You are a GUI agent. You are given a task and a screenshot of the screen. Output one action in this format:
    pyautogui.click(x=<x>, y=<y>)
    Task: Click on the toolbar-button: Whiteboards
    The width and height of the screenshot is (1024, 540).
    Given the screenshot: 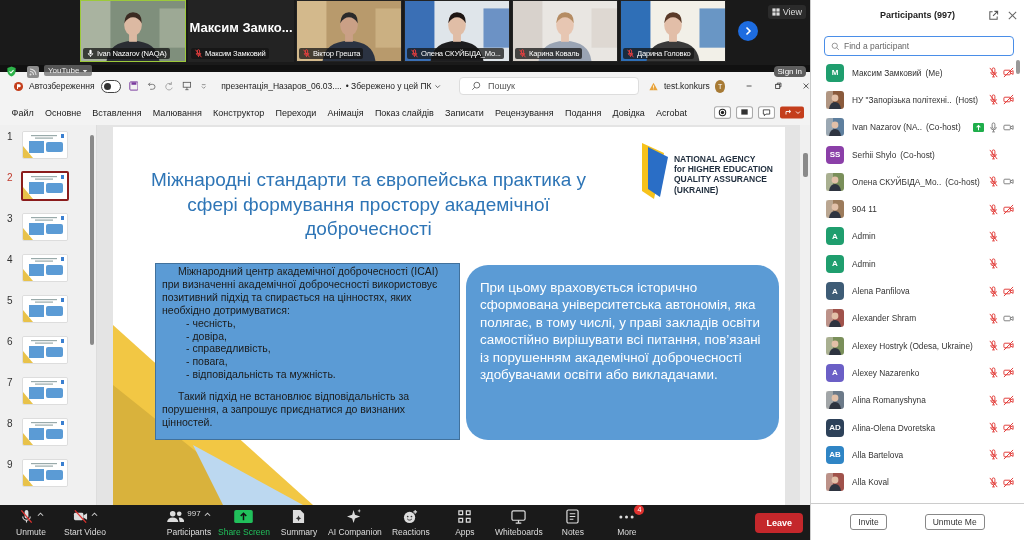 What is the action you would take?
    pyautogui.click(x=518, y=522)
    